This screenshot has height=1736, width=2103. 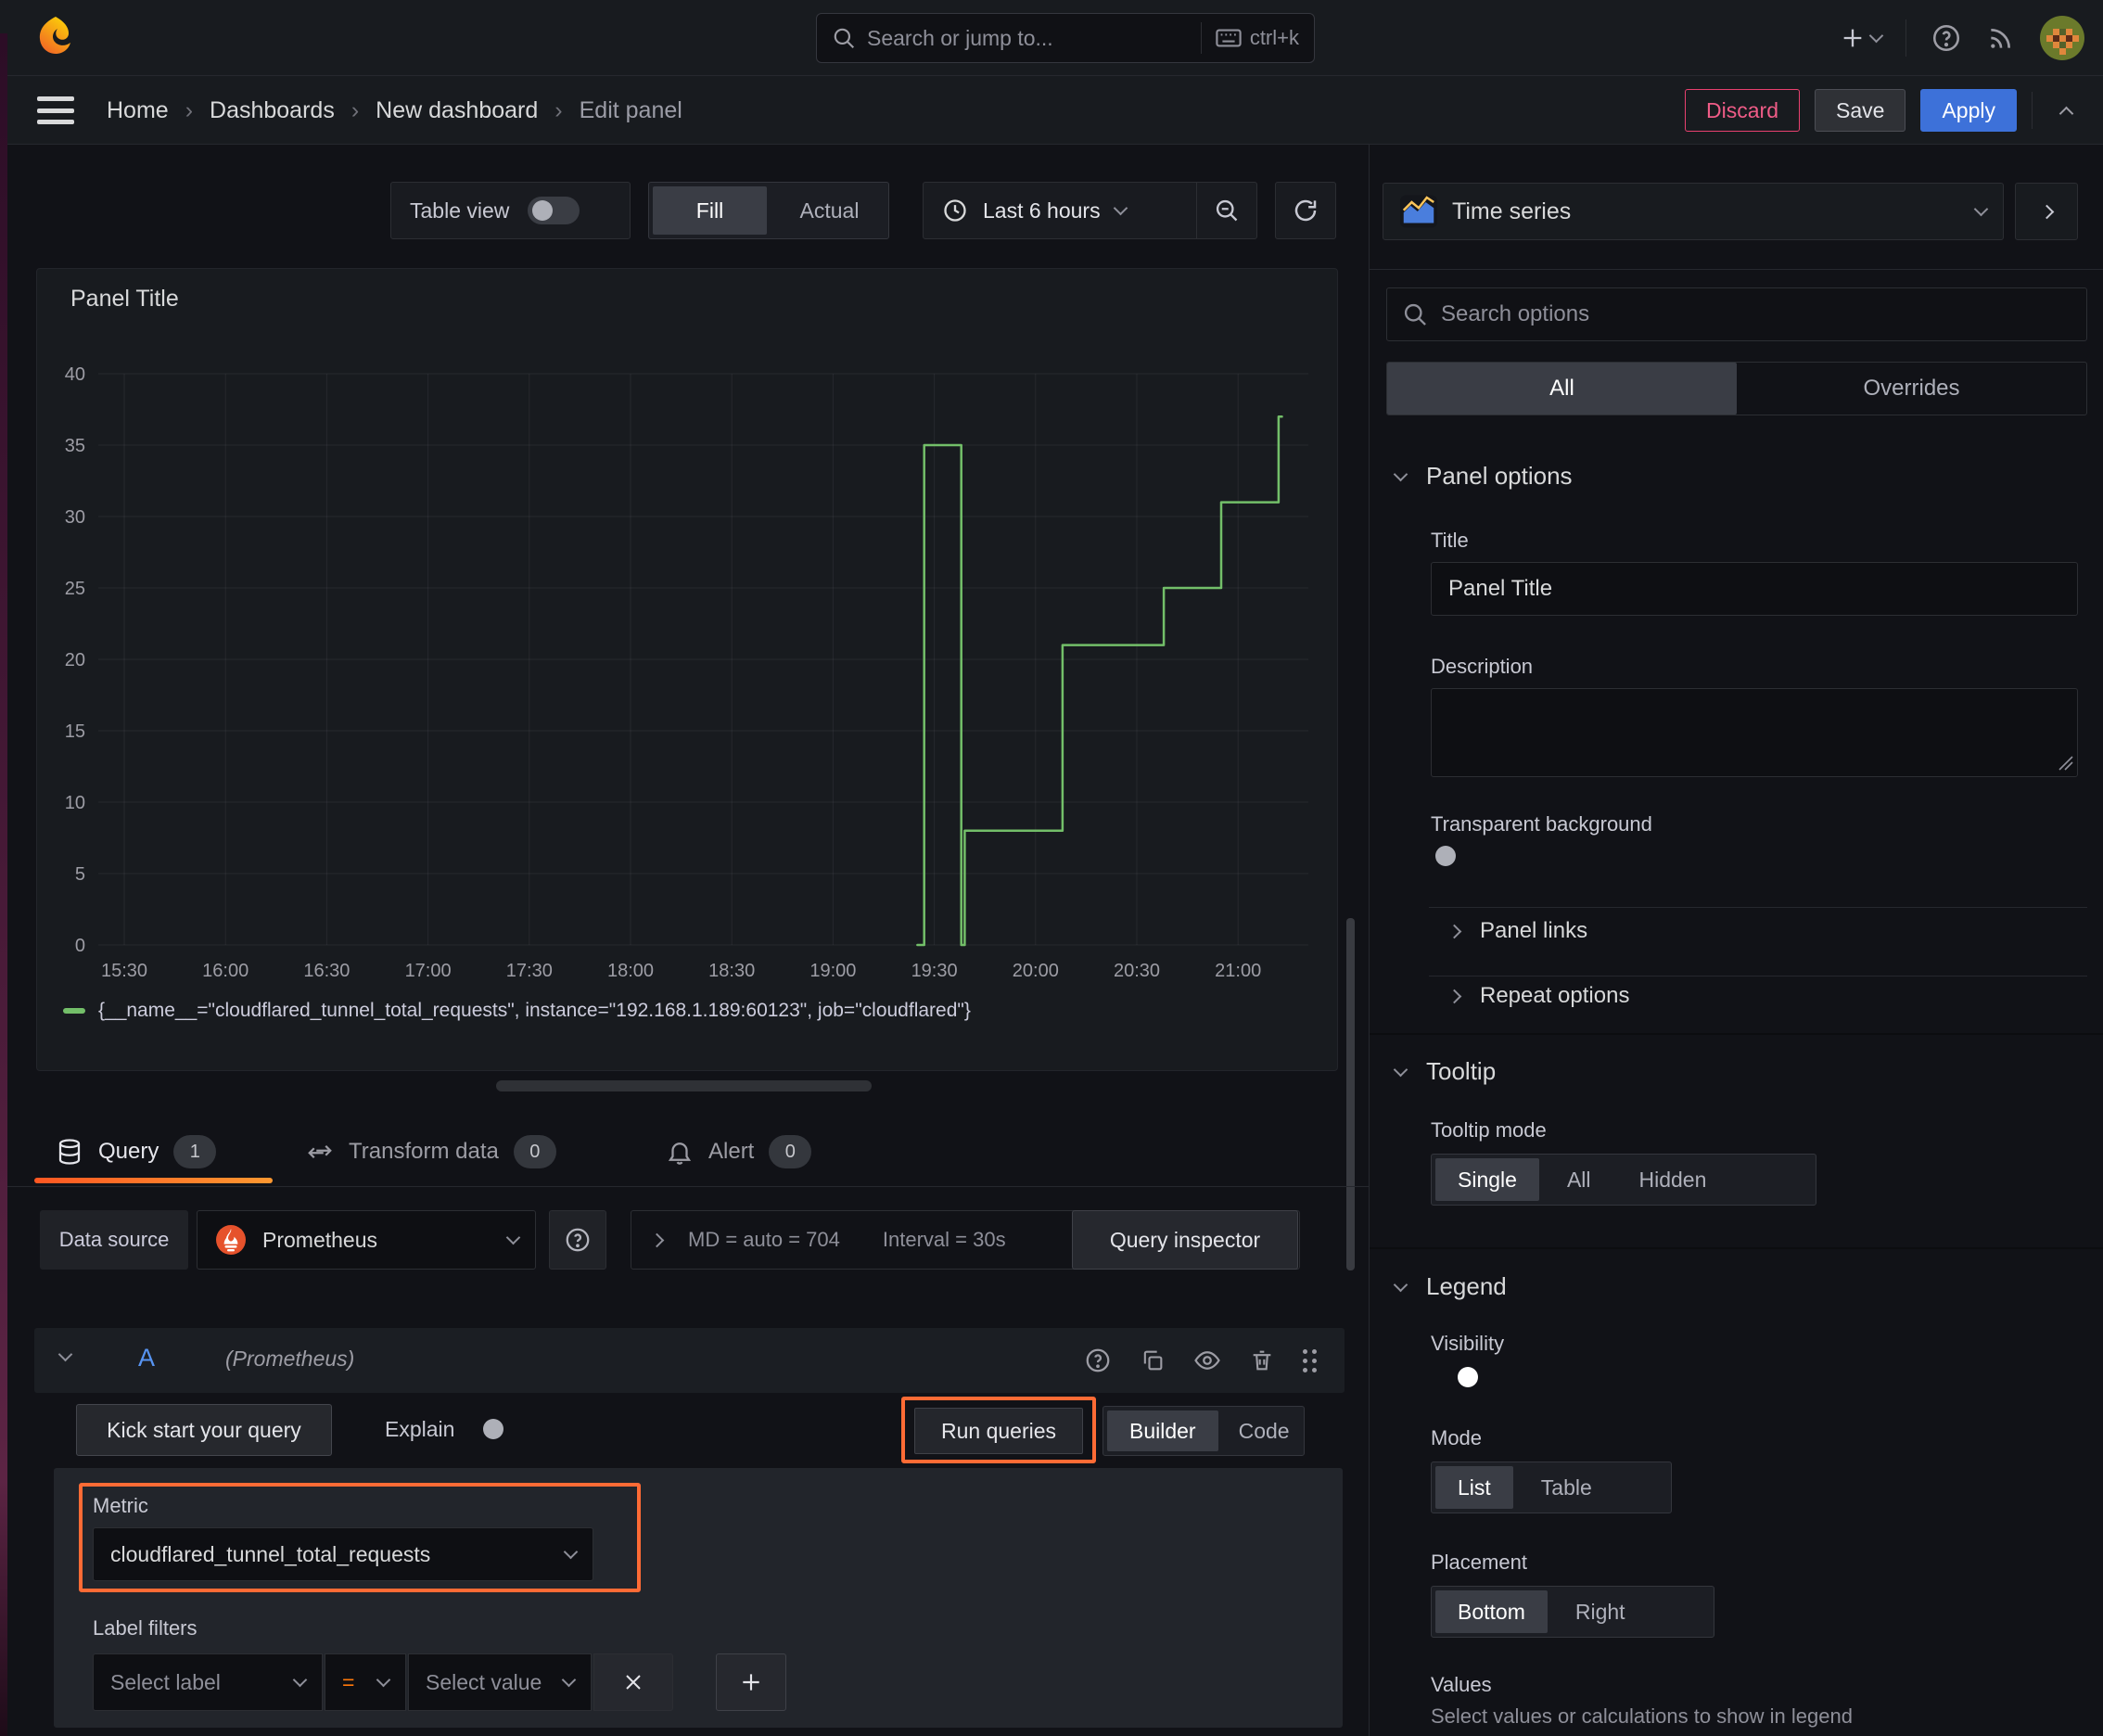 I want to click on table-view-toggle, so click(x=554, y=210).